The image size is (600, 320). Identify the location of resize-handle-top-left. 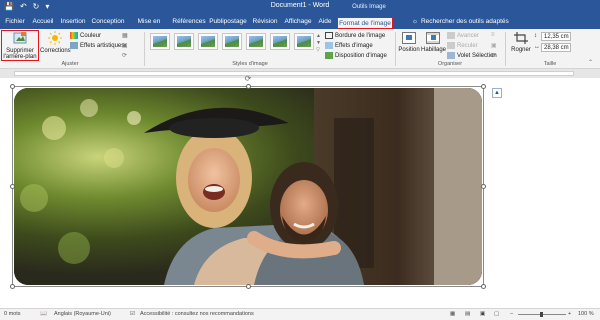
(12, 86).